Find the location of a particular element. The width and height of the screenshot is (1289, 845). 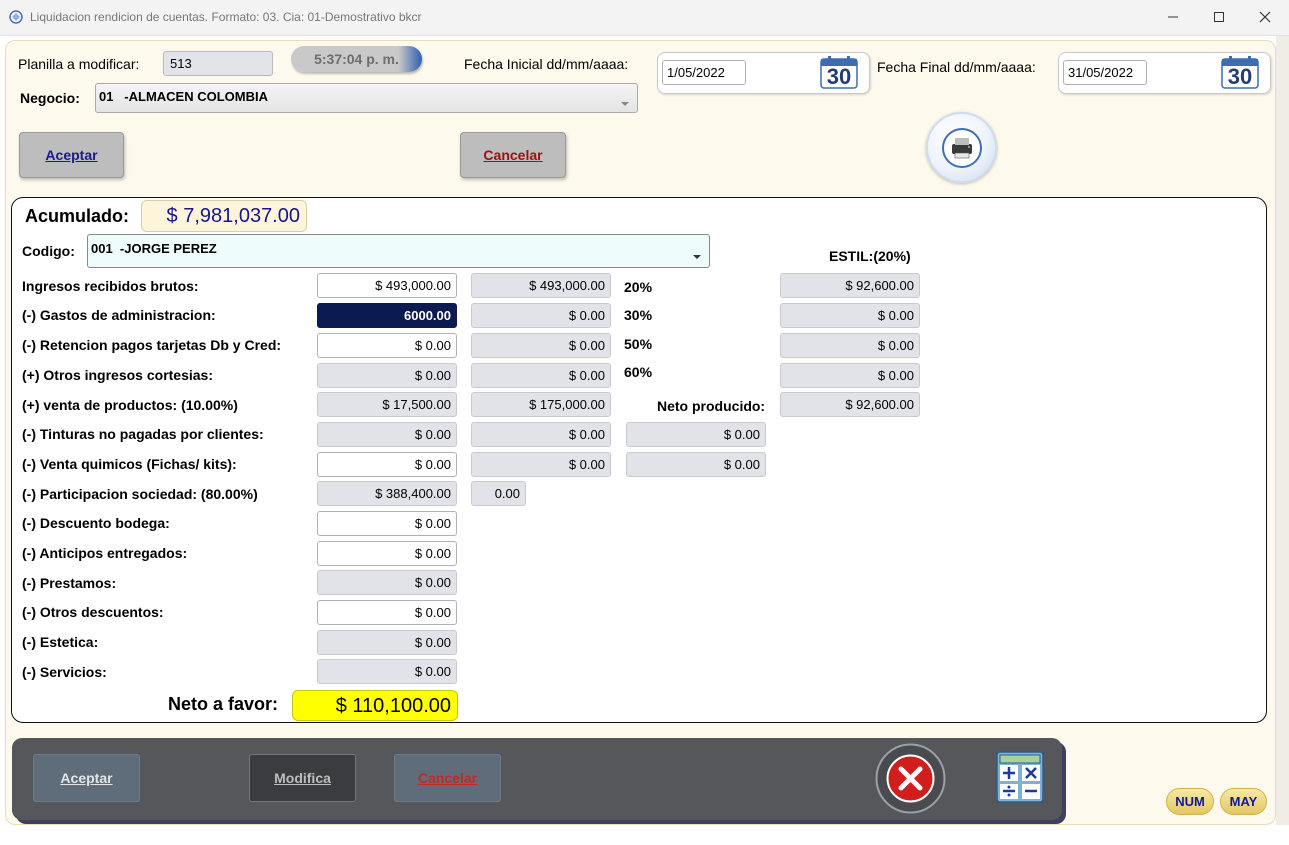

printer-icon is located at coordinates (962, 148).